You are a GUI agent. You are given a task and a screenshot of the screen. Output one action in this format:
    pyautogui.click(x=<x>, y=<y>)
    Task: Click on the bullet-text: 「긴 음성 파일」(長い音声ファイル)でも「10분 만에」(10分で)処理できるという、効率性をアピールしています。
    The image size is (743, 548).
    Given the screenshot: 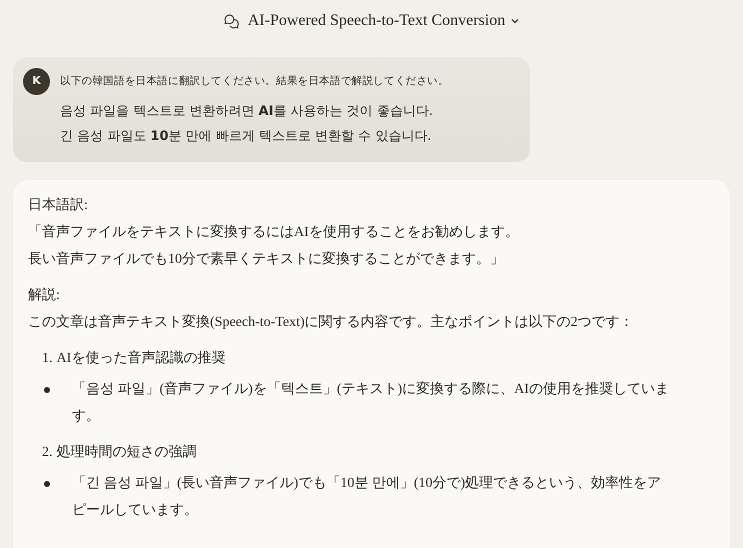 What is the action you would take?
    pyautogui.click(x=367, y=497)
    